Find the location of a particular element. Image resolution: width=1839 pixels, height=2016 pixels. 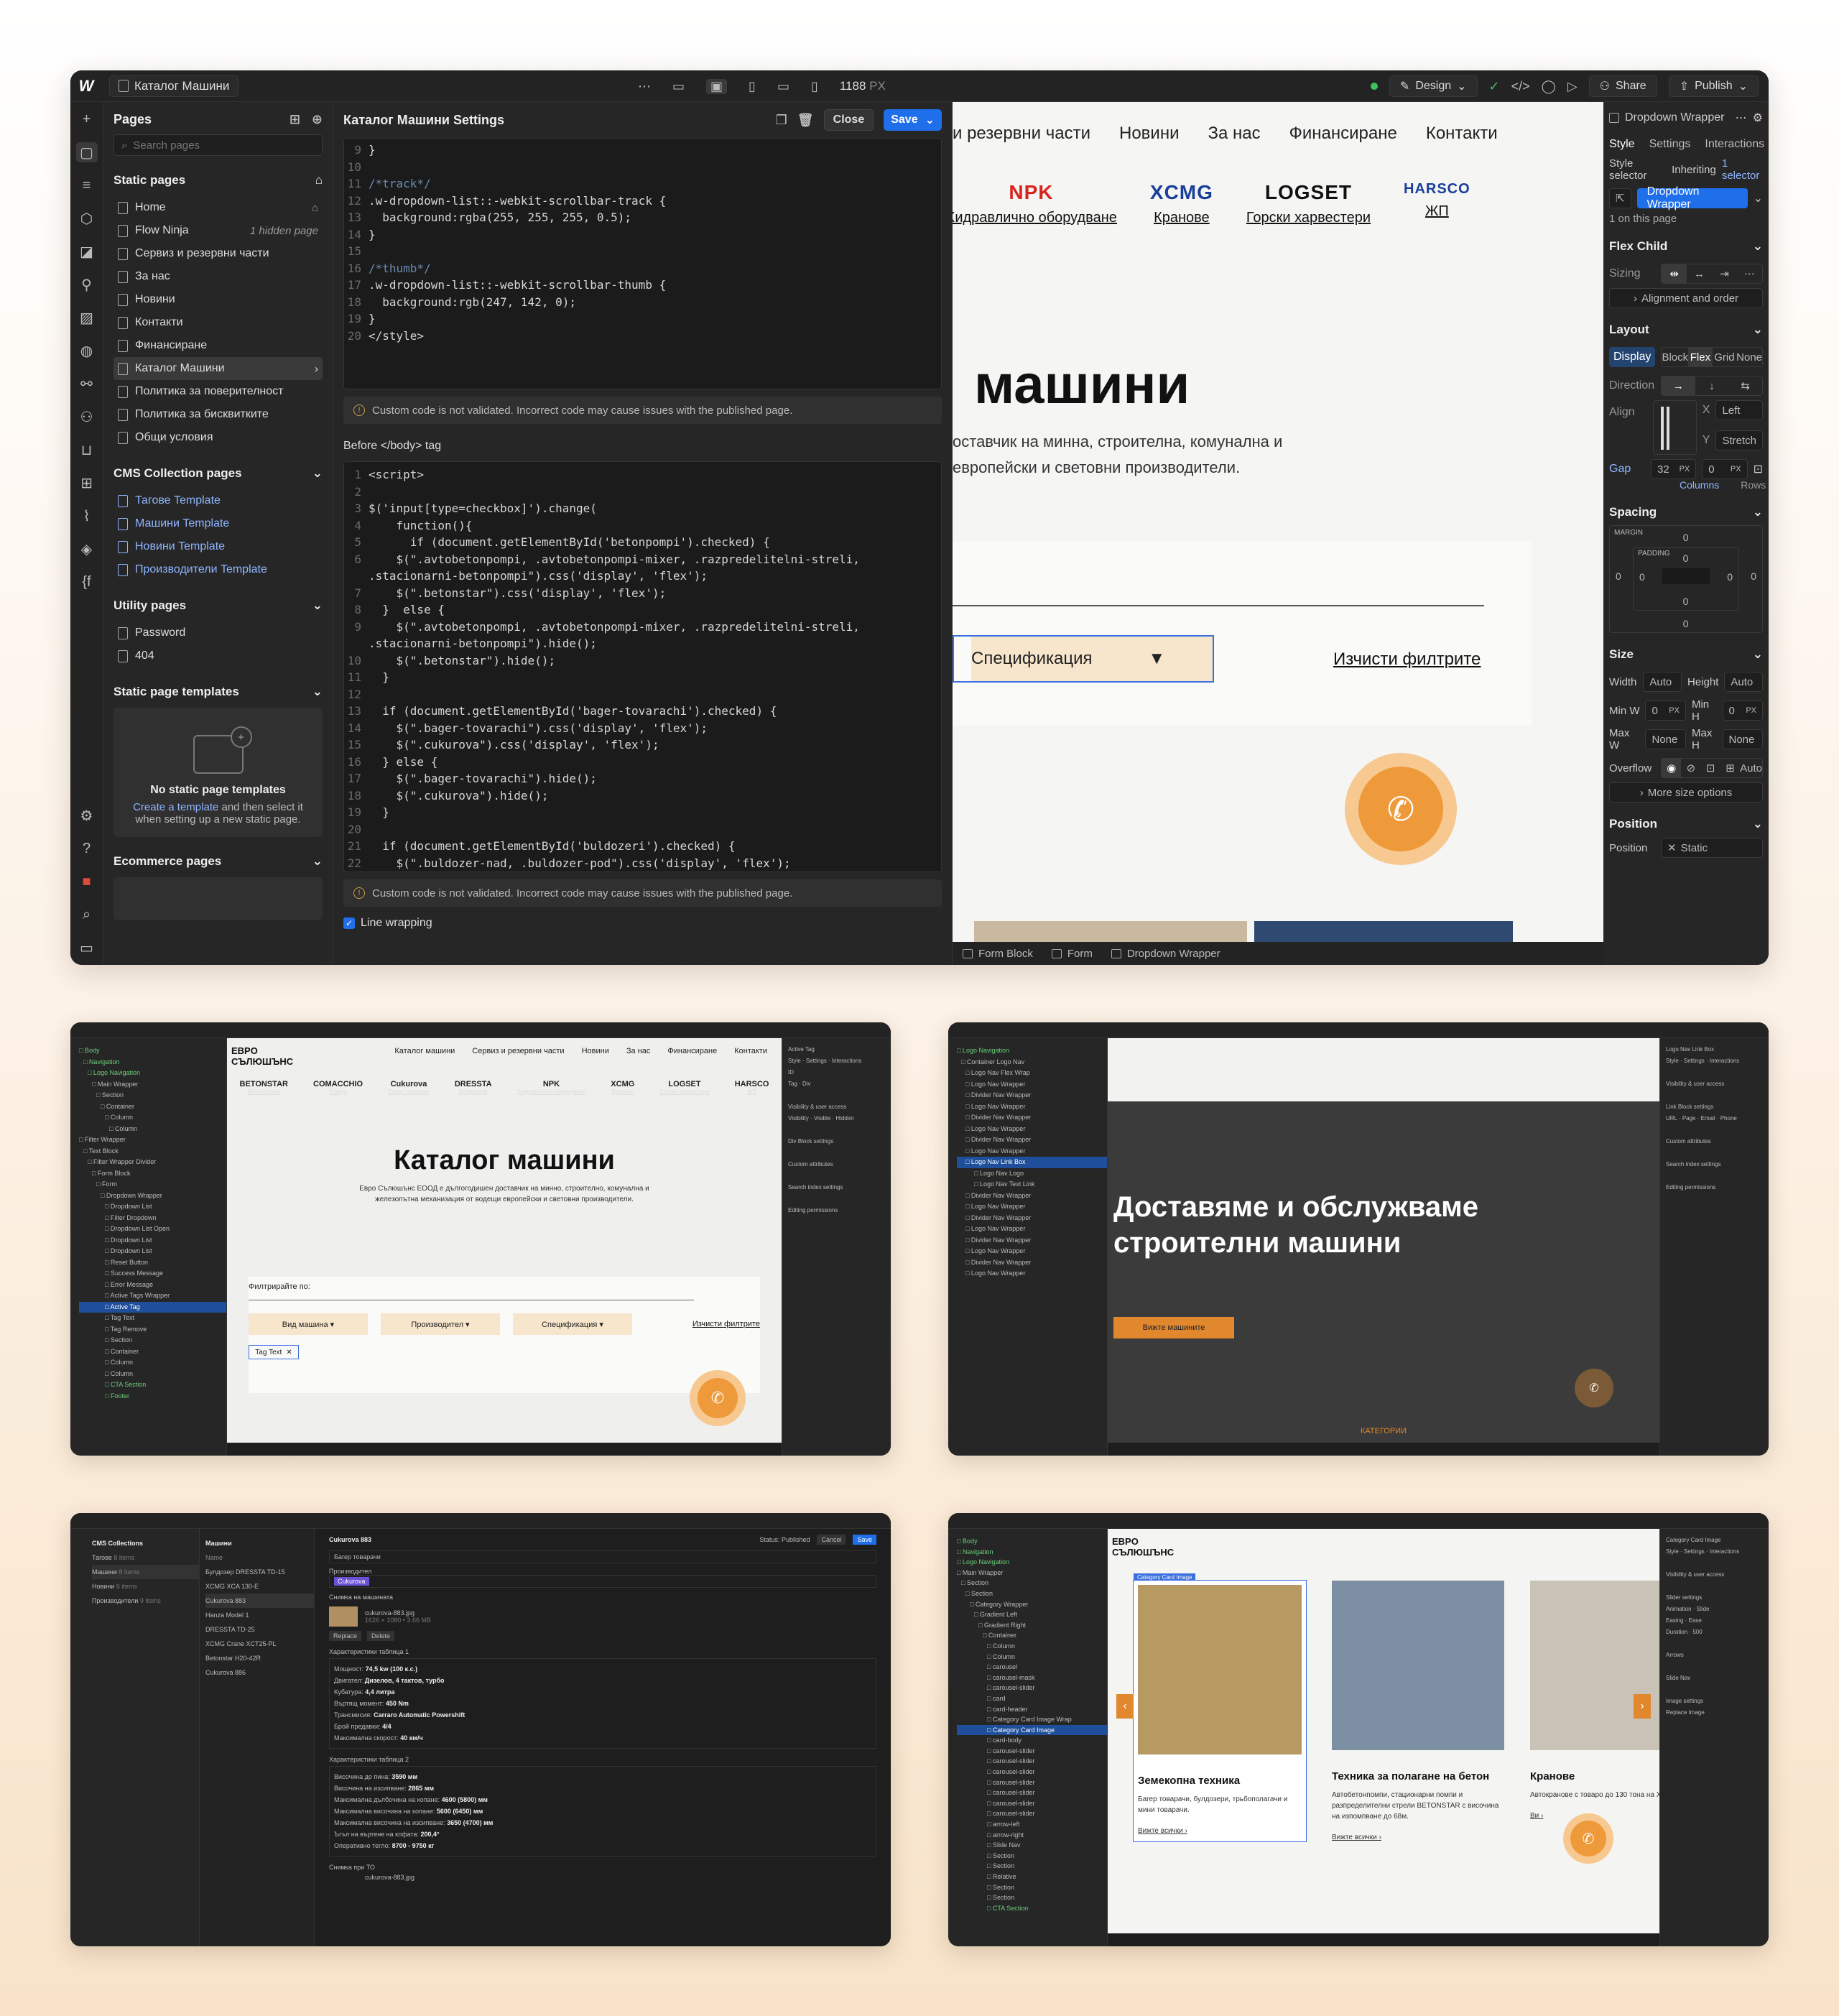

variables-icon: ⚲ is located at coordinates (87, 284).